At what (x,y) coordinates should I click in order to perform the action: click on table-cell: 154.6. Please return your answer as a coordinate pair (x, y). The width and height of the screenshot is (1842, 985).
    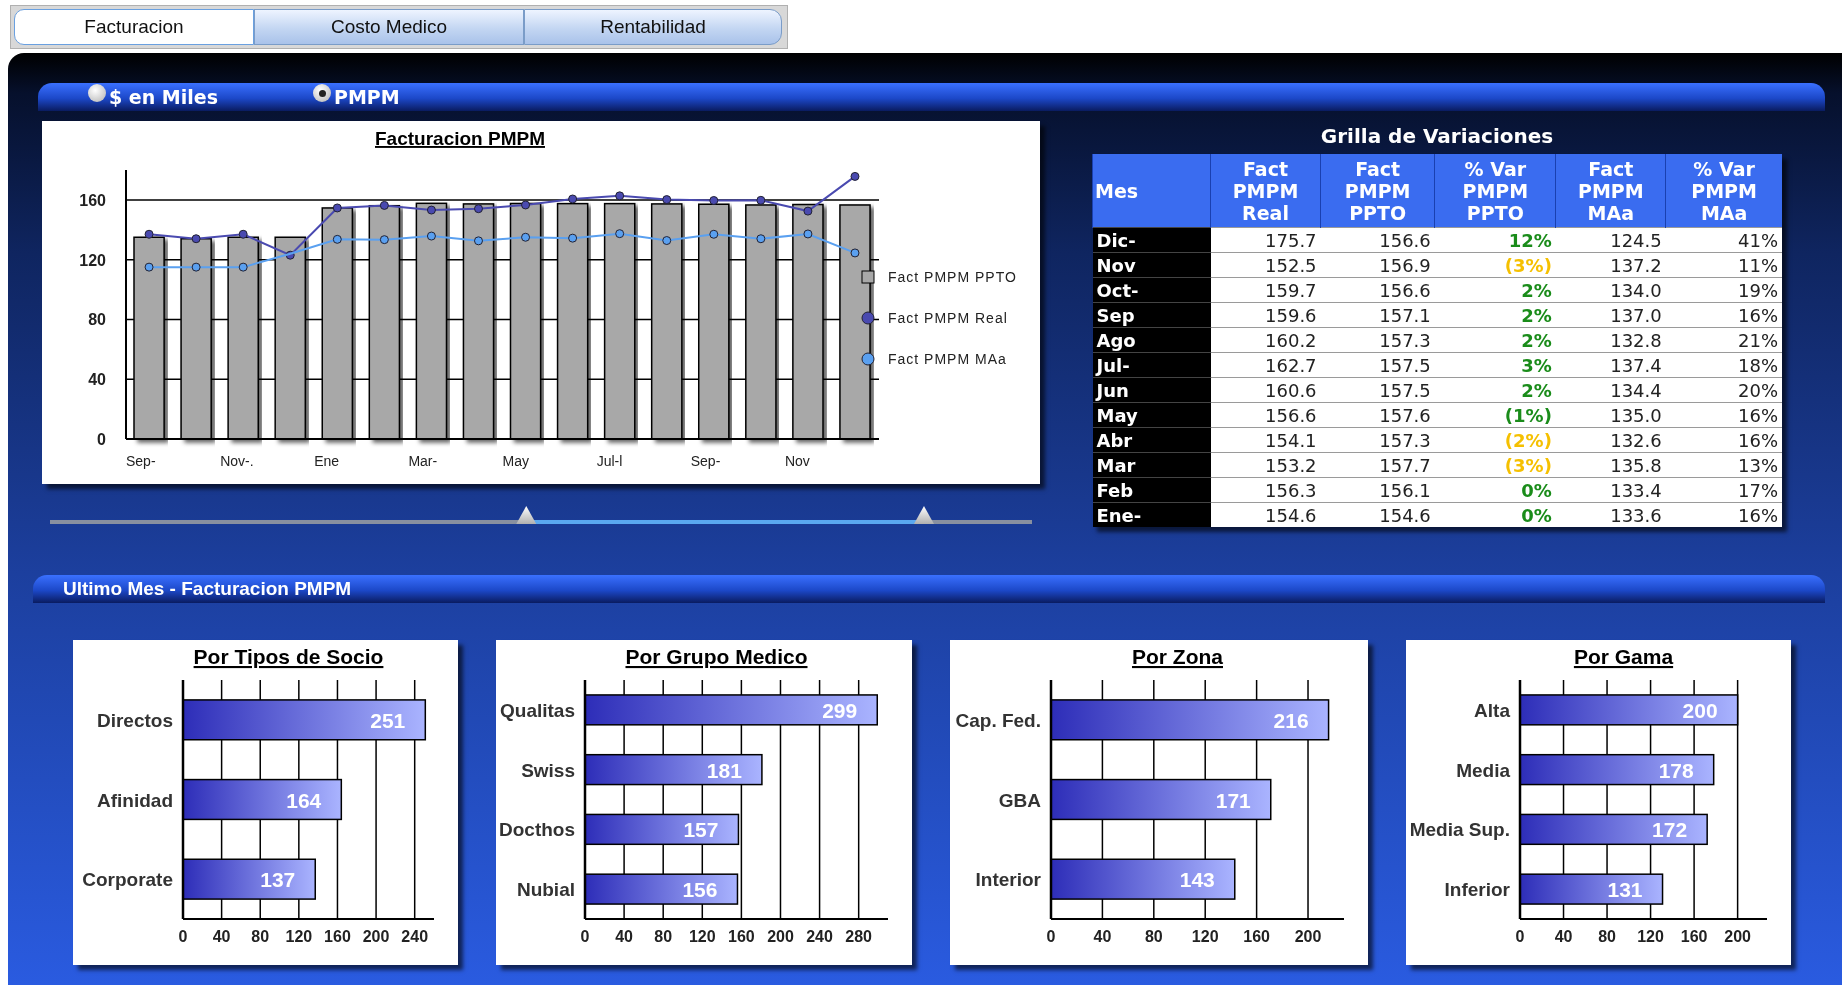
    Looking at the image, I should click on (1265, 514).